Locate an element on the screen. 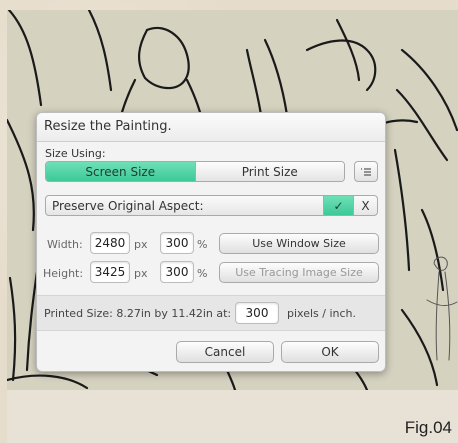 This screenshot has height=443, width=458. preserve-aspect-cancel-button: X is located at coordinates (365, 205).